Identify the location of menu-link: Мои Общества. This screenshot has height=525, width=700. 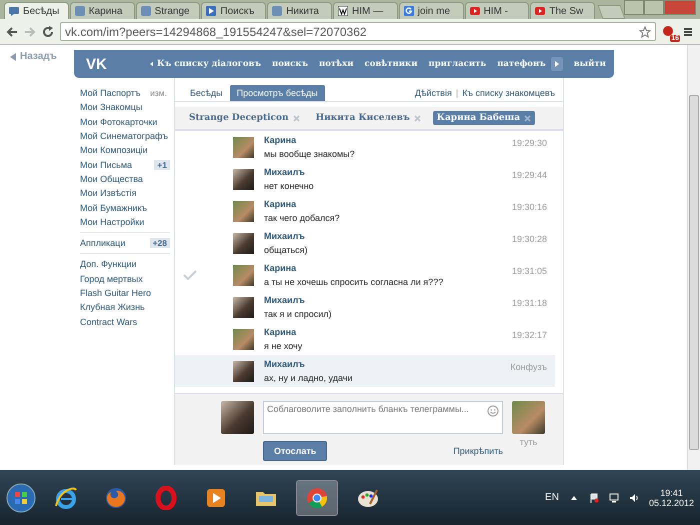
(111, 179).